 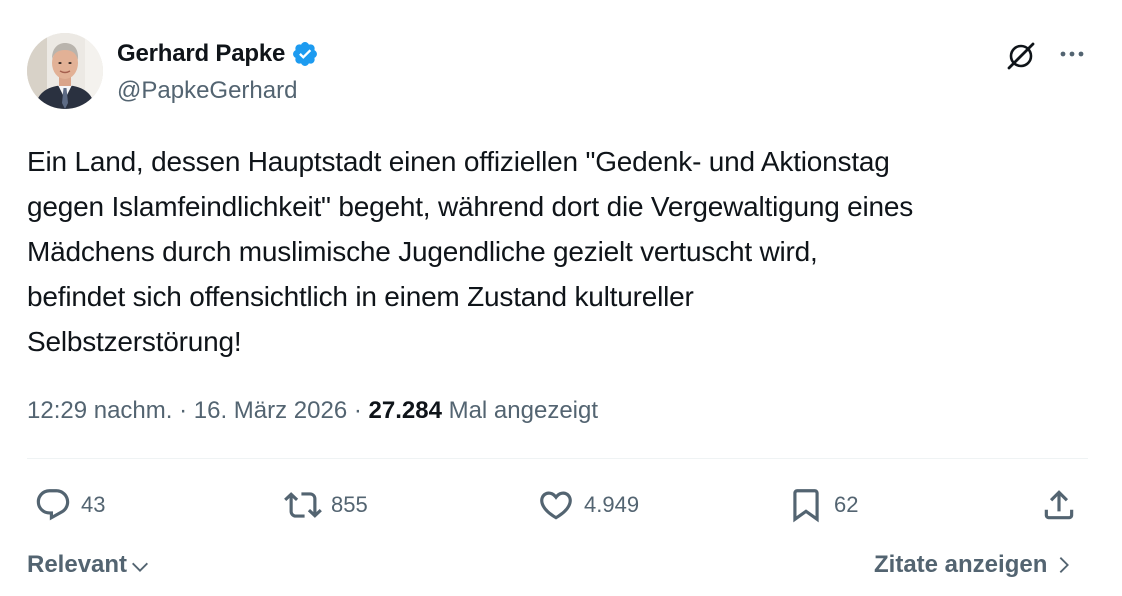 What do you see at coordinates (270, 410) in the screenshot?
I see `tweet-date: 16. März 2026` at bounding box center [270, 410].